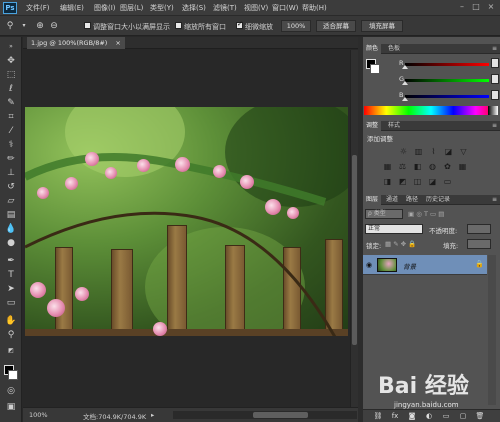  I want to click on tab-channels: 通道, so click(392, 200).